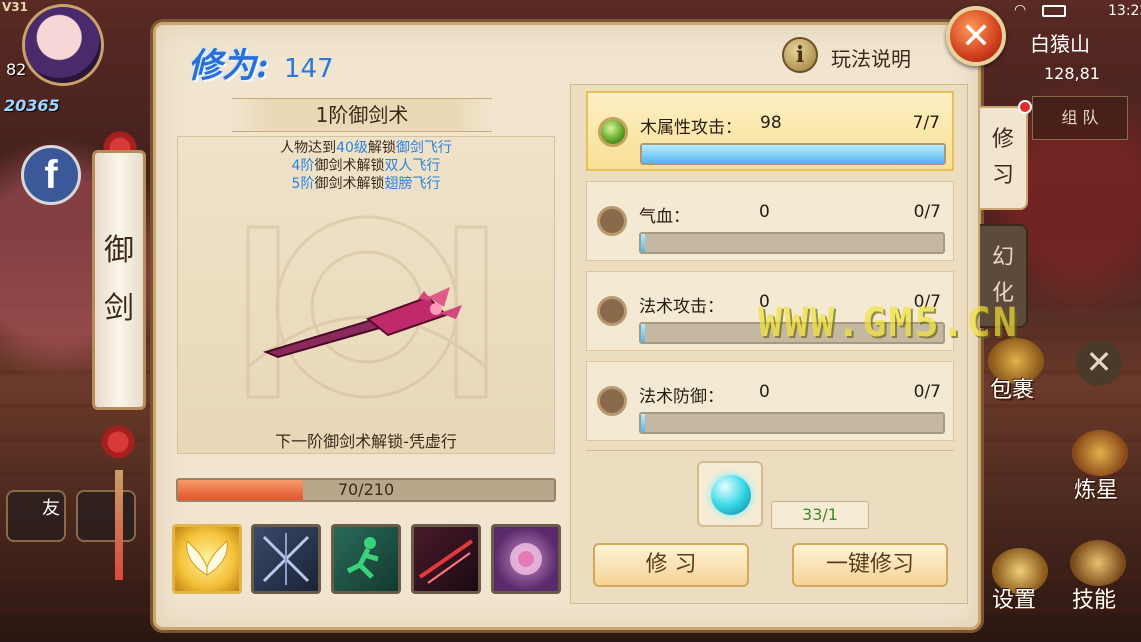 This screenshot has width=1141, height=642. I want to click on unlock-line-2: 4阶御剑术解锁双人飞行, so click(366, 166).